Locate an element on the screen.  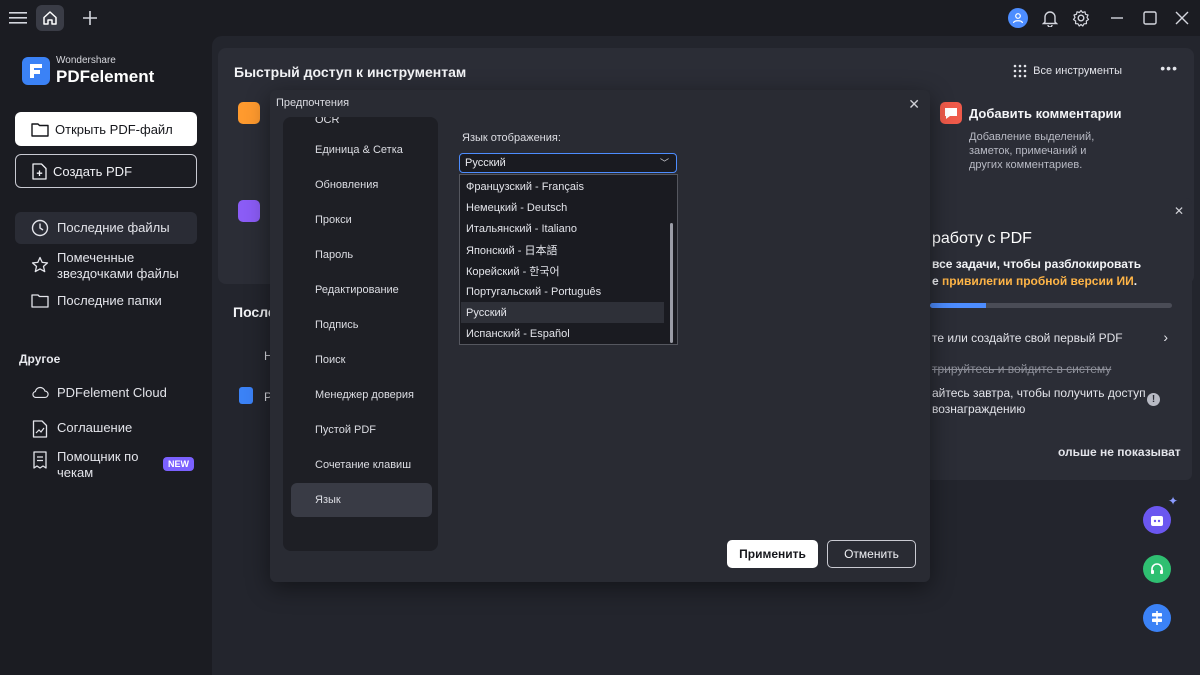
sidebar-item-recent-folders: Последние папки is located at coordinates (106, 301).